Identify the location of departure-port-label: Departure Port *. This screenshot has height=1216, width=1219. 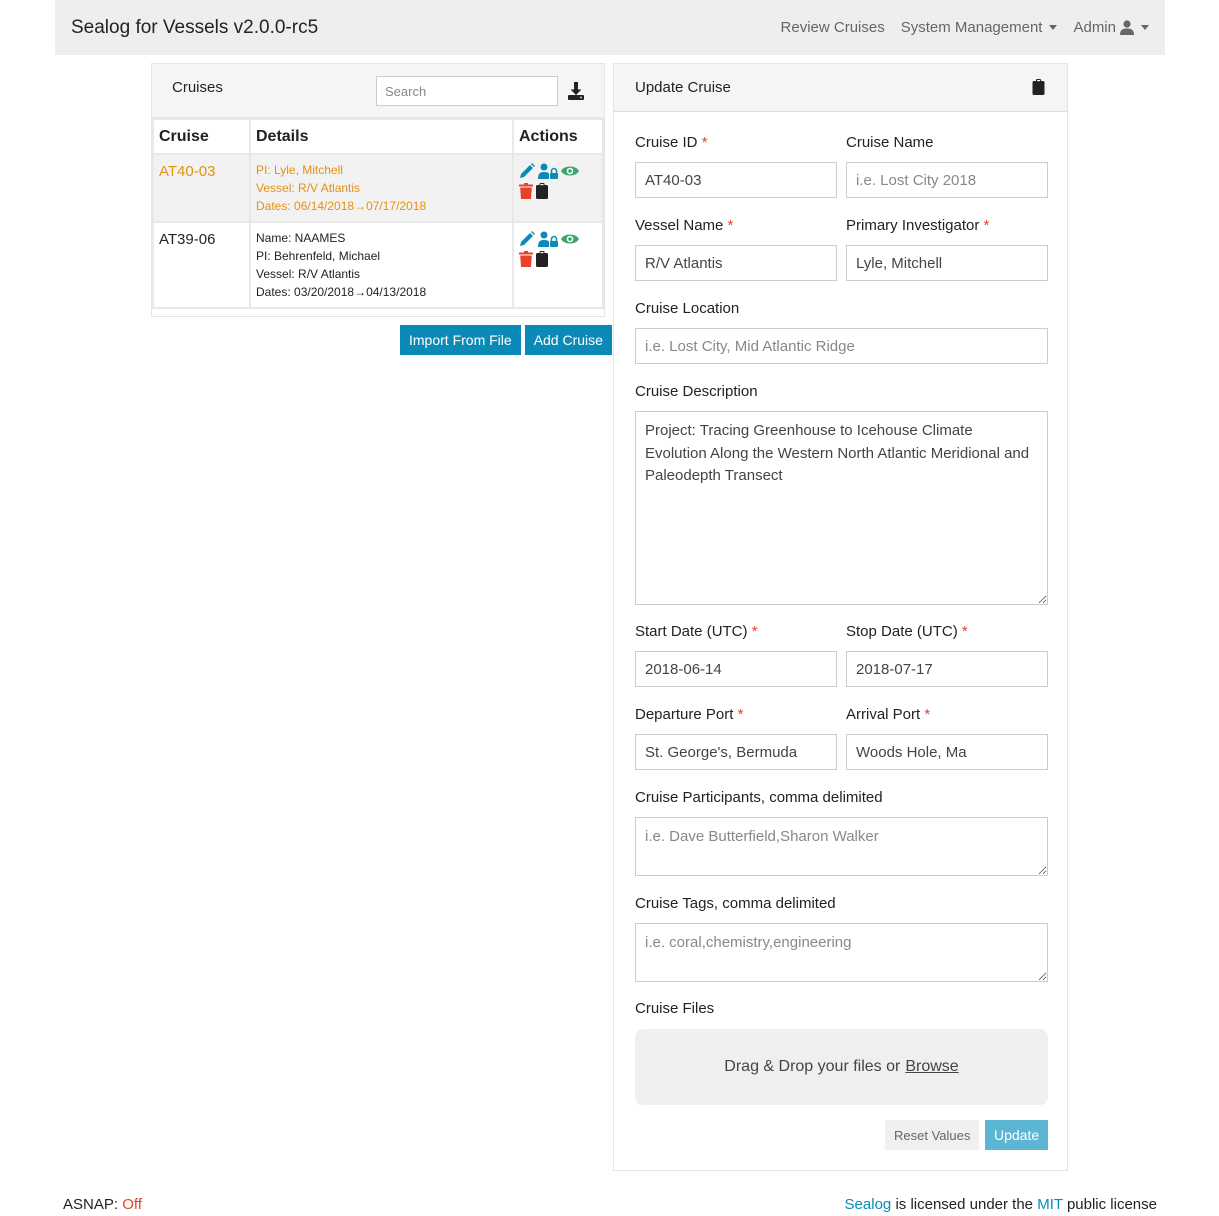
(689, 714).